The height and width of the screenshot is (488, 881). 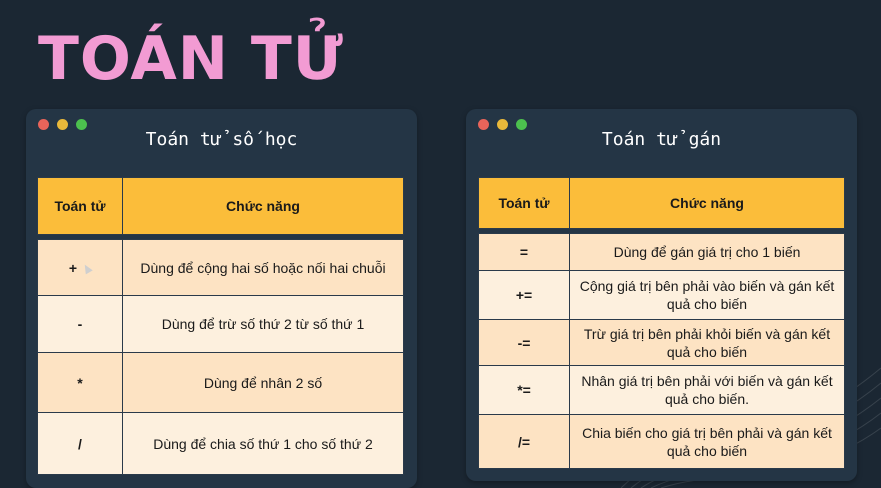 I want to click on table-row: * Dùng để nhân 2 số, so click(x=220, y=382).